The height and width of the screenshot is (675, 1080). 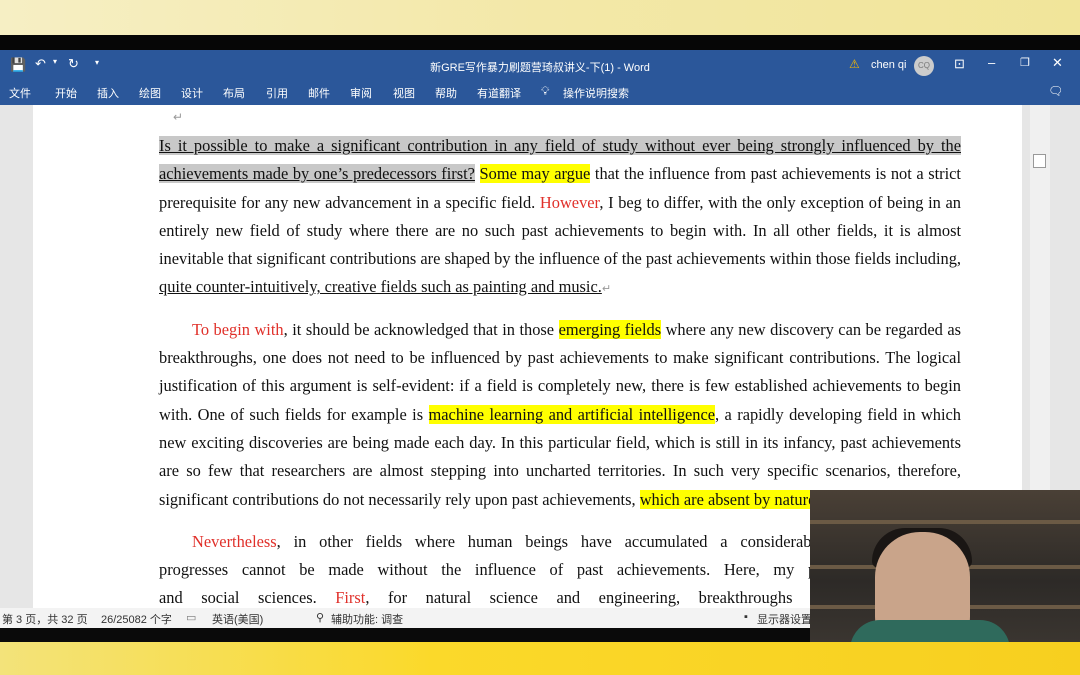 What do you see at coordinates (540, 658) in the screenshot?
I see `video-background-bottom` at bounding box center [540, 658].